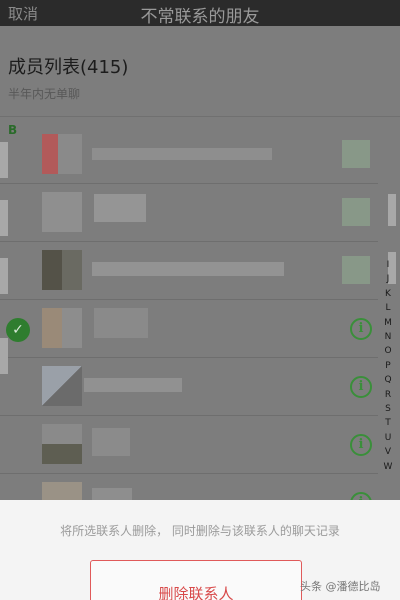 This screenshot has width=400, height=600. Describe the element at coordinates (388, 351) in the screenshot. I see `alphabet-letter: O` at that location.